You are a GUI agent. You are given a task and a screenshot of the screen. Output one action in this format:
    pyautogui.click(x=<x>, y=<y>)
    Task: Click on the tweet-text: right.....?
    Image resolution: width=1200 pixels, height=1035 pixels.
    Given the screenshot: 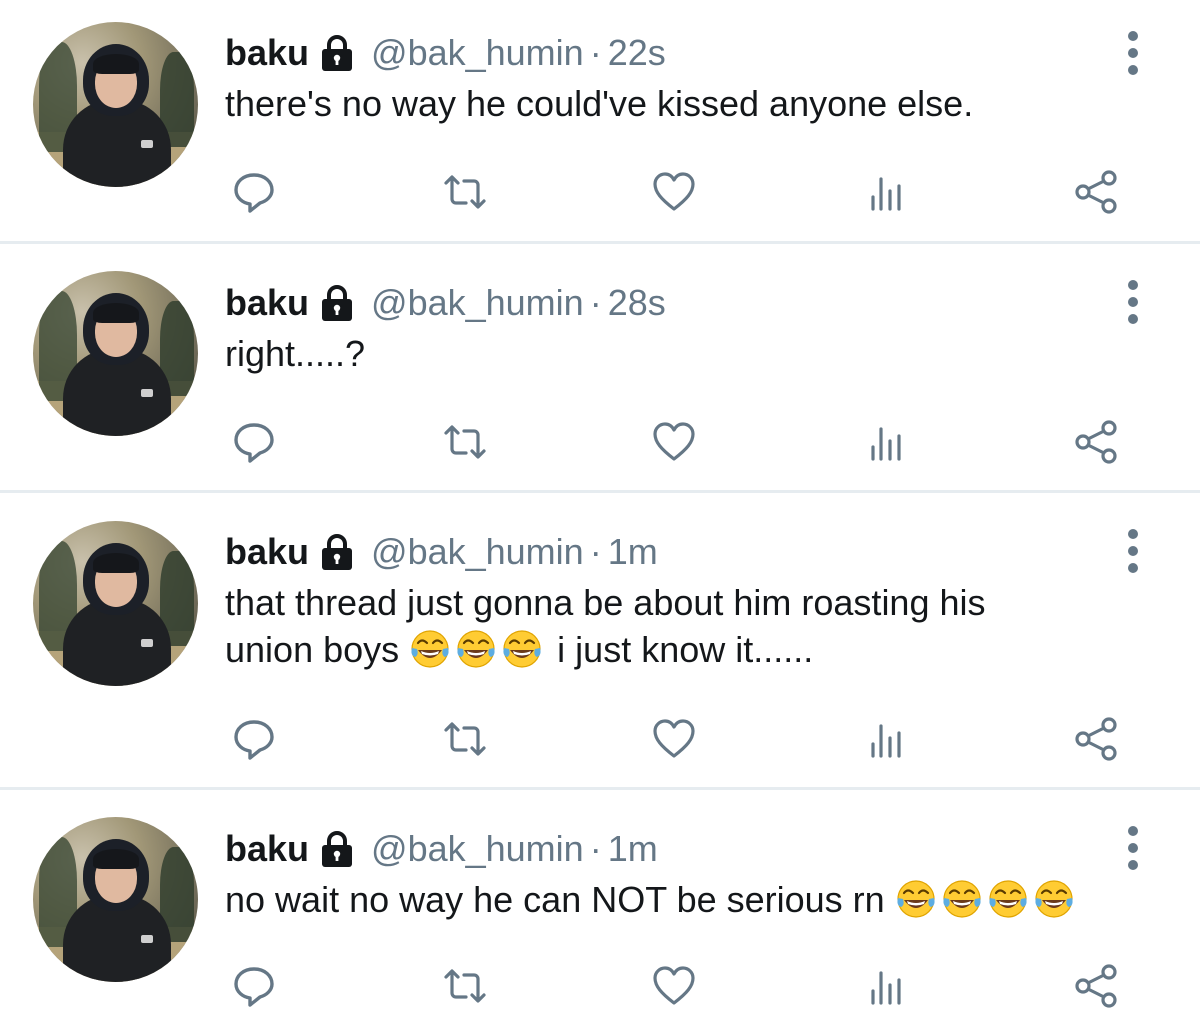 What is the action you would take?
    pyautogui.click(x=700, y=353)
    